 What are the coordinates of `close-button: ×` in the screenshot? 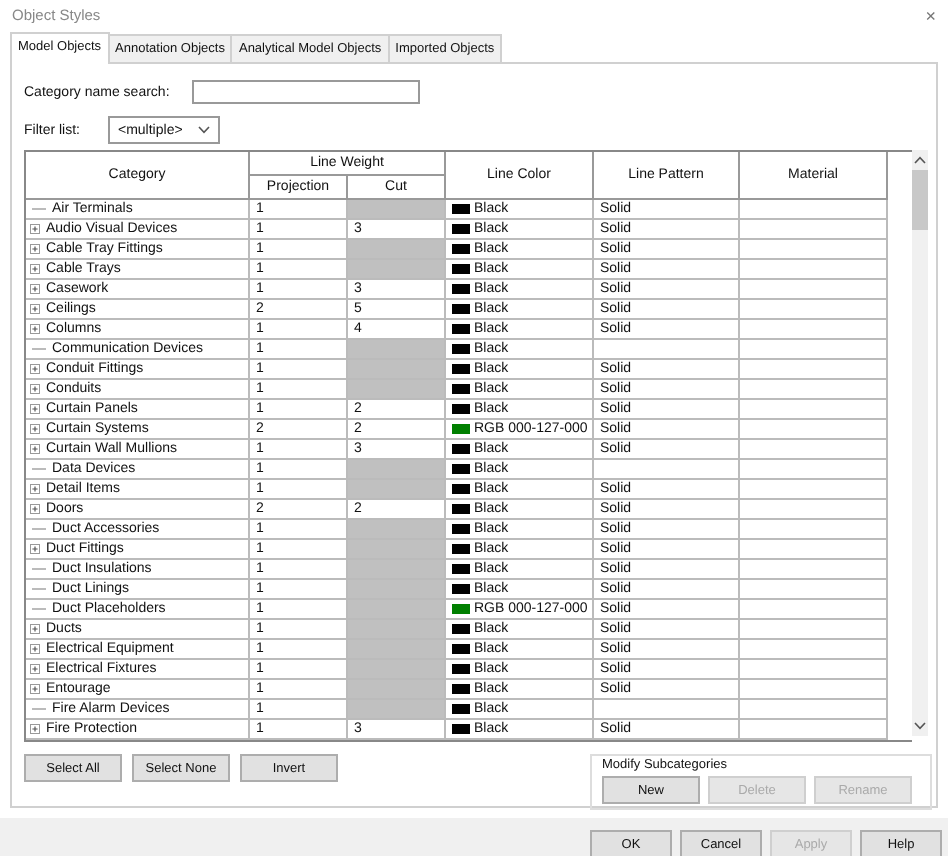 It's located at (930, 15).